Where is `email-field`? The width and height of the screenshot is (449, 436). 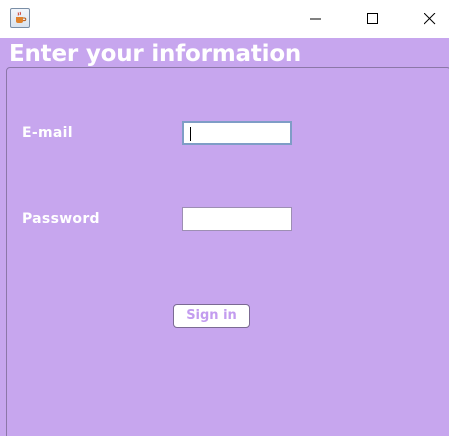
email-field is located at coordinates (237, 133).